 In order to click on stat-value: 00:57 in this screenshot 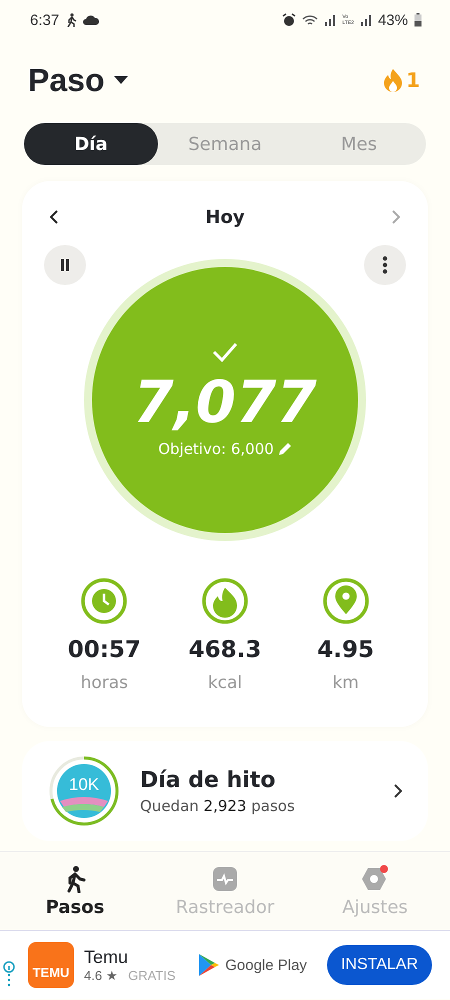, I will do `click(104, 650)`.